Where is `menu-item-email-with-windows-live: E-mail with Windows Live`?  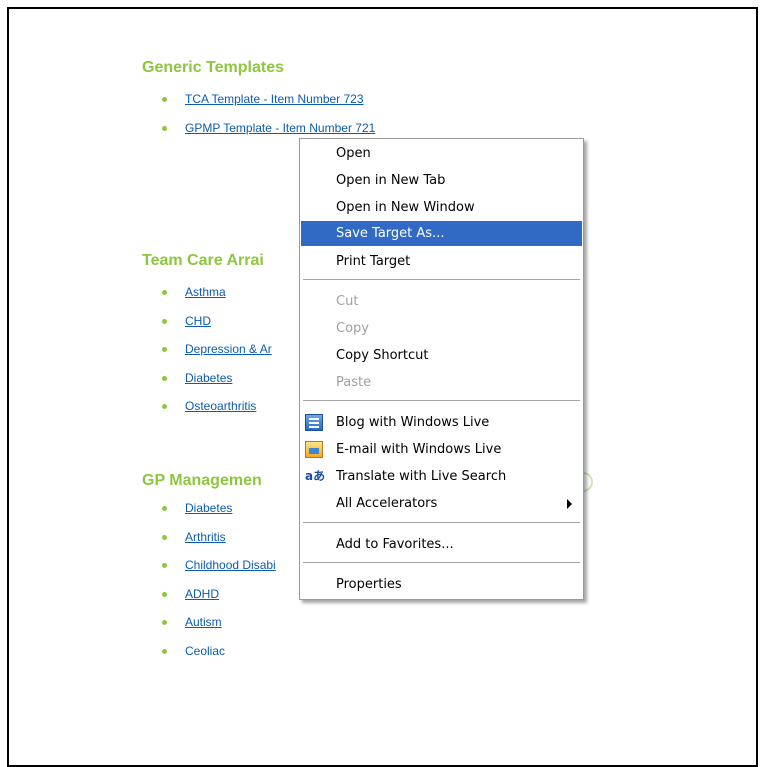
menu-item-email-with-windows-live: E-mail with Windows Live is located at coordinates (441, 449).